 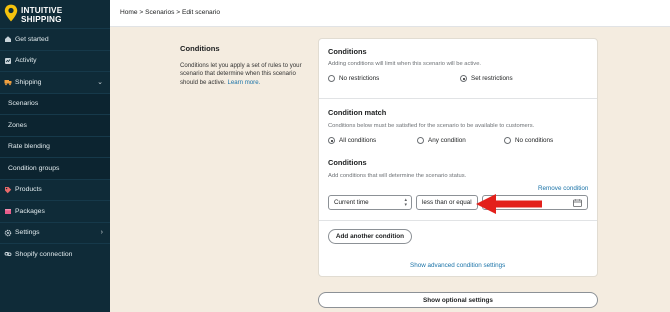 I want to click on sidebar-item-condition-groups: Condition groups, so click(x=55, y=168).